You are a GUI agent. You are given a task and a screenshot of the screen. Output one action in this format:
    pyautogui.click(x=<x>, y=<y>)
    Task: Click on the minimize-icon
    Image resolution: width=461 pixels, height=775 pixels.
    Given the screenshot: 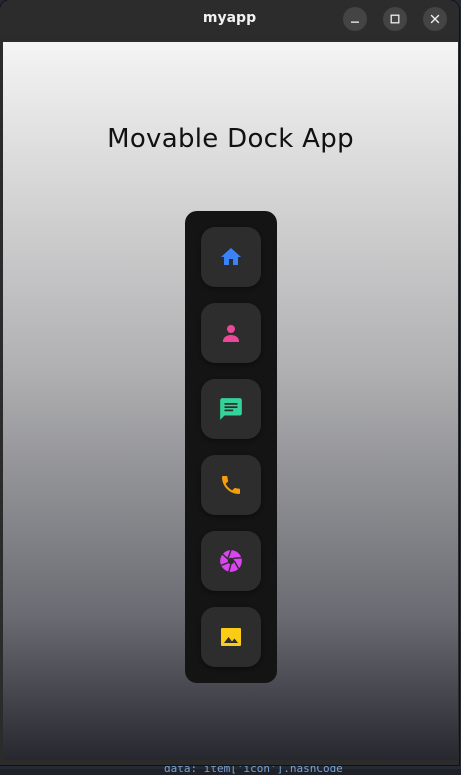 What is the action you would take?
    pyautogui.click(x=355, y=22)
    